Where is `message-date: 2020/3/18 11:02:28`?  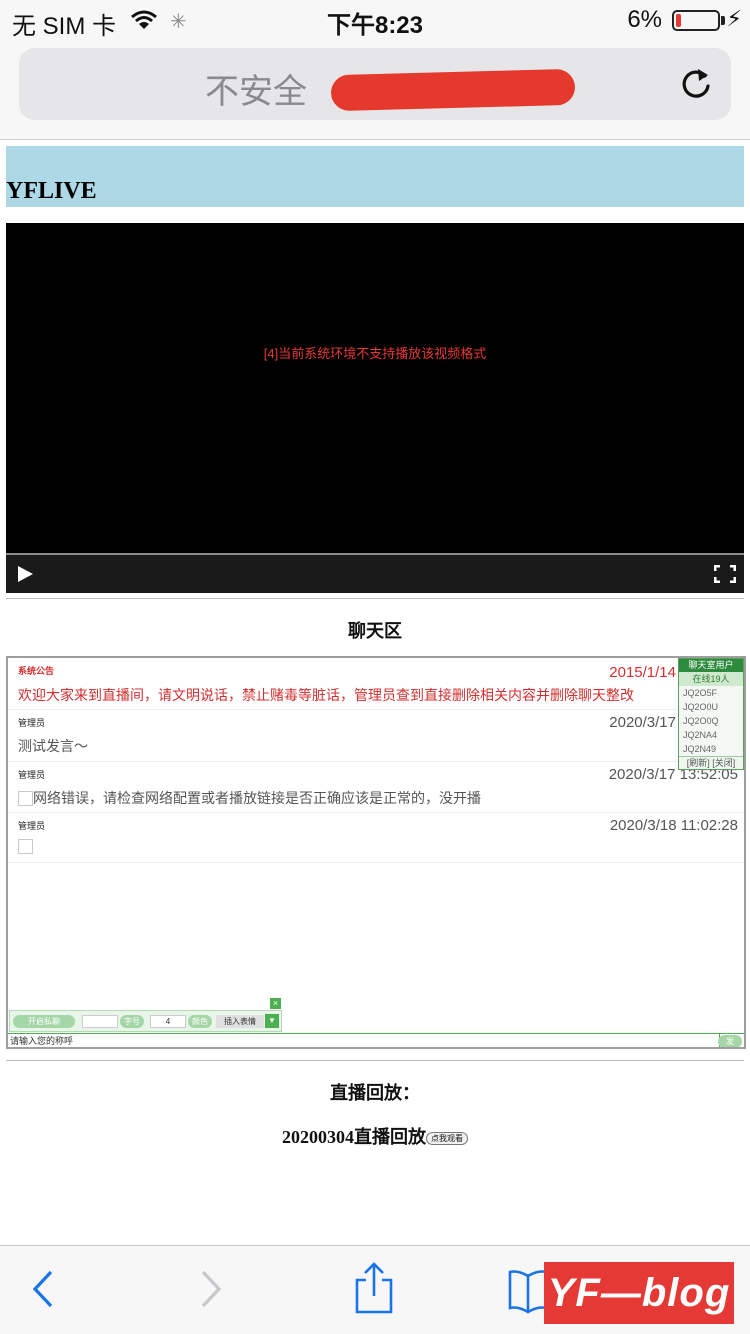
message-date: 2020/3/18 11:02:28 is located at coordinates (673, 825).